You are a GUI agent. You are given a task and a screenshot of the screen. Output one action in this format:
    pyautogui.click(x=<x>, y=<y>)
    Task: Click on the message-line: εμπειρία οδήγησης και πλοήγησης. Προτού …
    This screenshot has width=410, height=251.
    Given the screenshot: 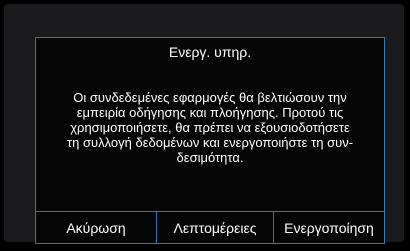 What is the action you would take?
    pyautogui.click(x=210, y=112)
    